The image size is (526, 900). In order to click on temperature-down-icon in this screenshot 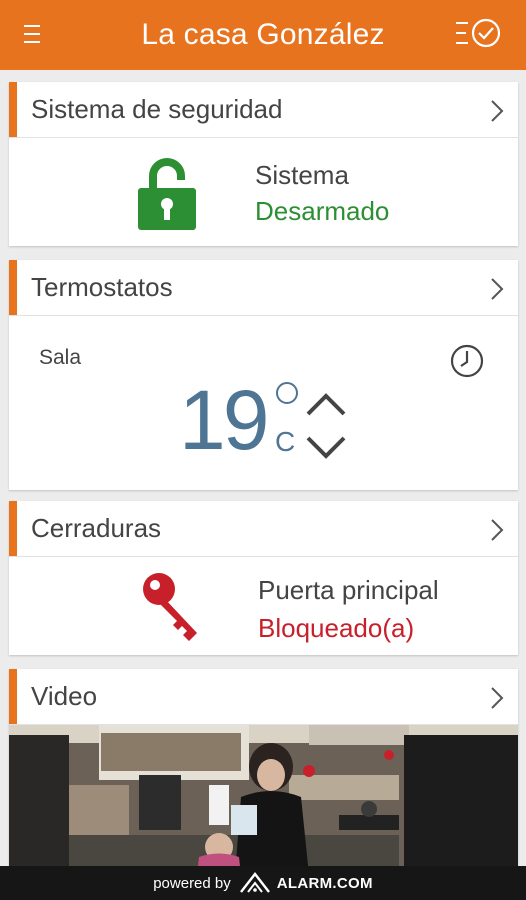, I will do `click(326, 448)`.